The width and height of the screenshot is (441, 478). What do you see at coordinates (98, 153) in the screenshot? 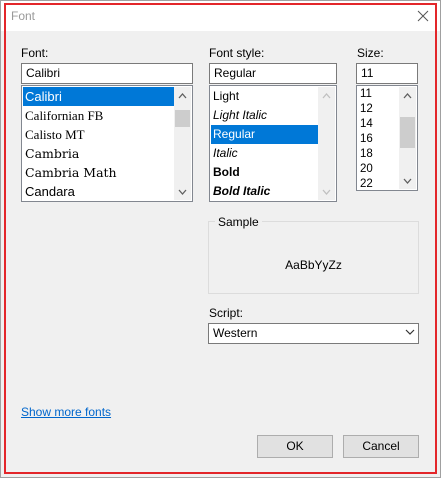
I see `font-list-item: Cambria` at bounding box center [98, 153].